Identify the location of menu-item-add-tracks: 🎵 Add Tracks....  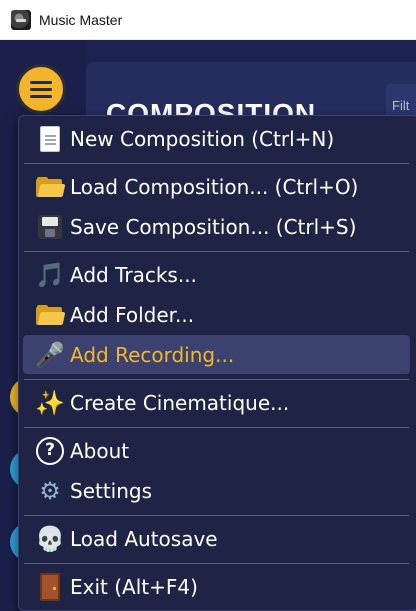
(216, 274).